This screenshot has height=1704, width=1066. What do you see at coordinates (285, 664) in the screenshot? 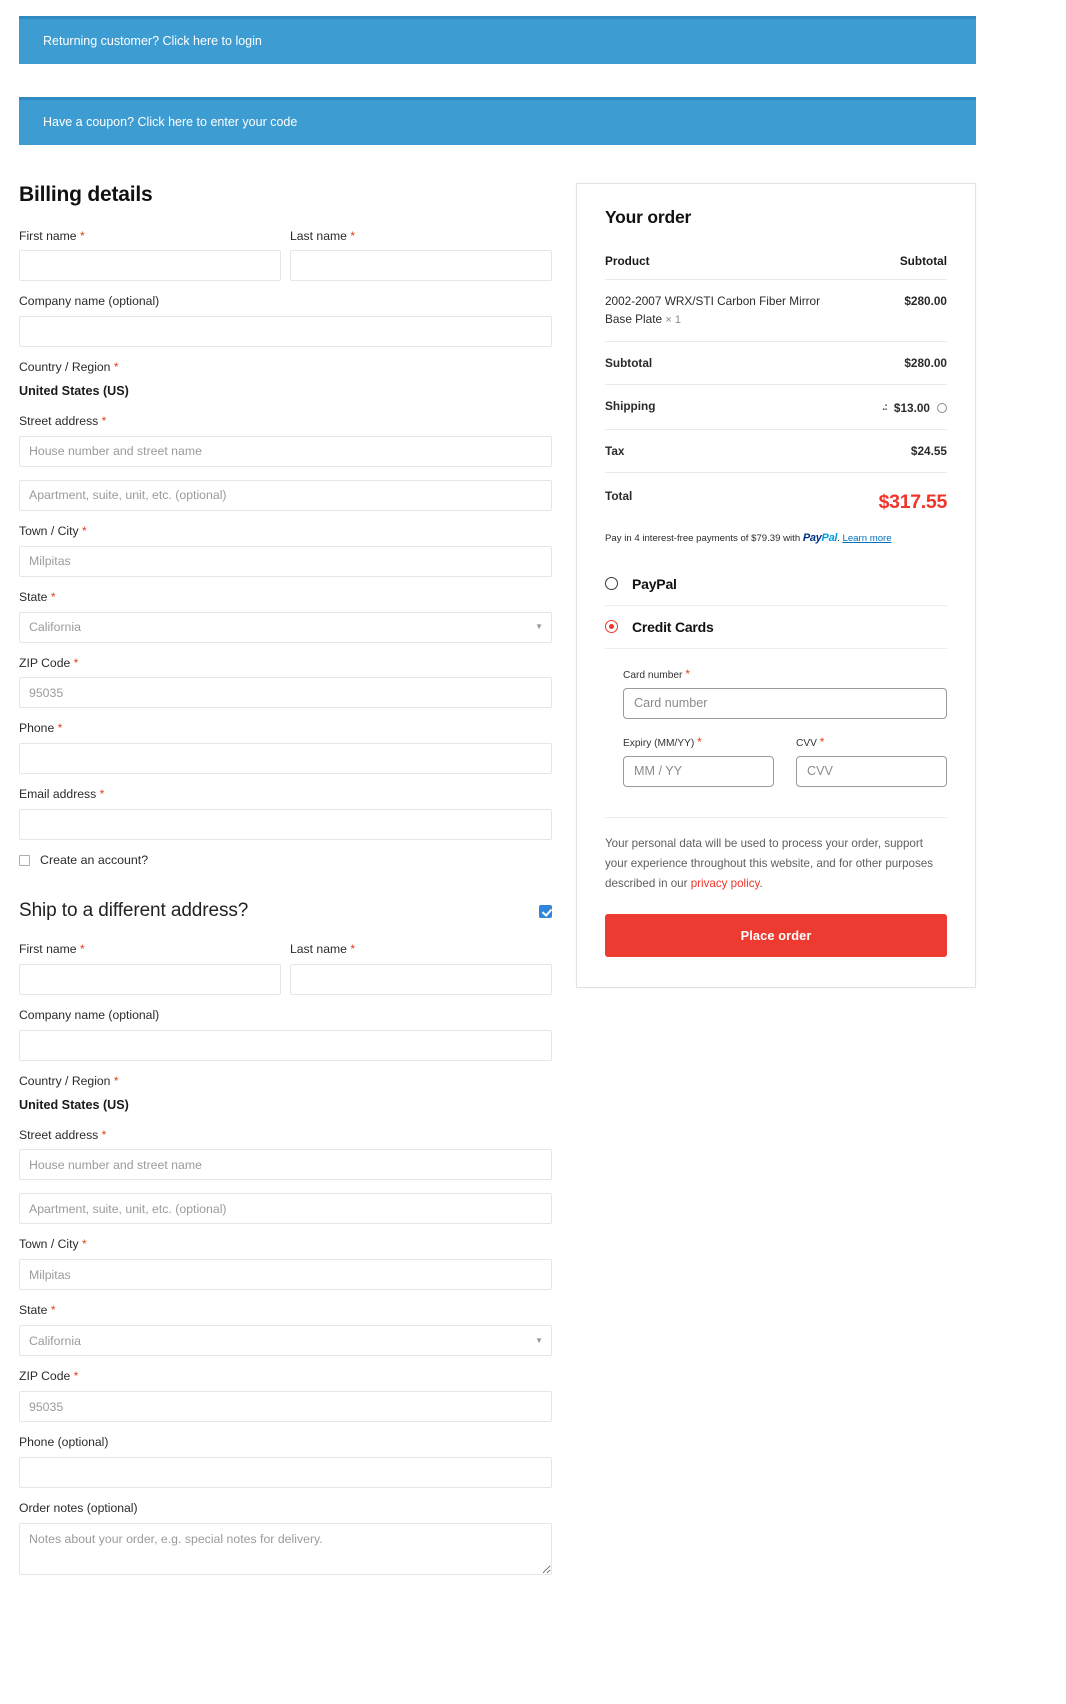
I see `billing-zip-label: ZIP Code *` at bounding box center [285, 664].